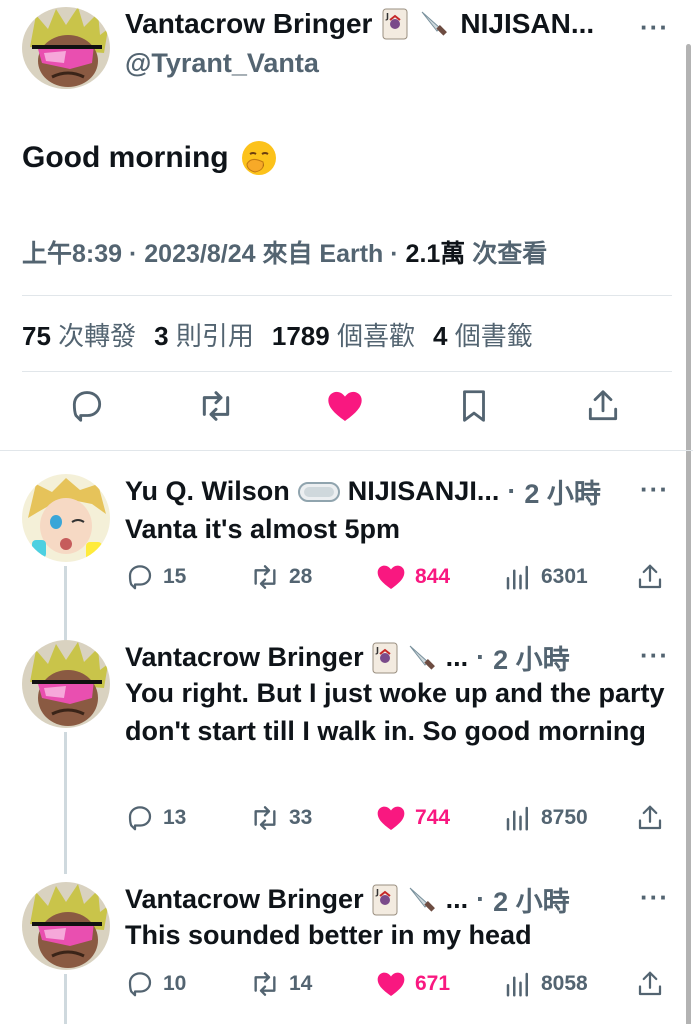 Image resolution: width=693 pixels, height=1024 pixels. What do you see at coordinates (422, 900) in the screenshot?
I see `knife-icon` at bounding box center [422, 900].